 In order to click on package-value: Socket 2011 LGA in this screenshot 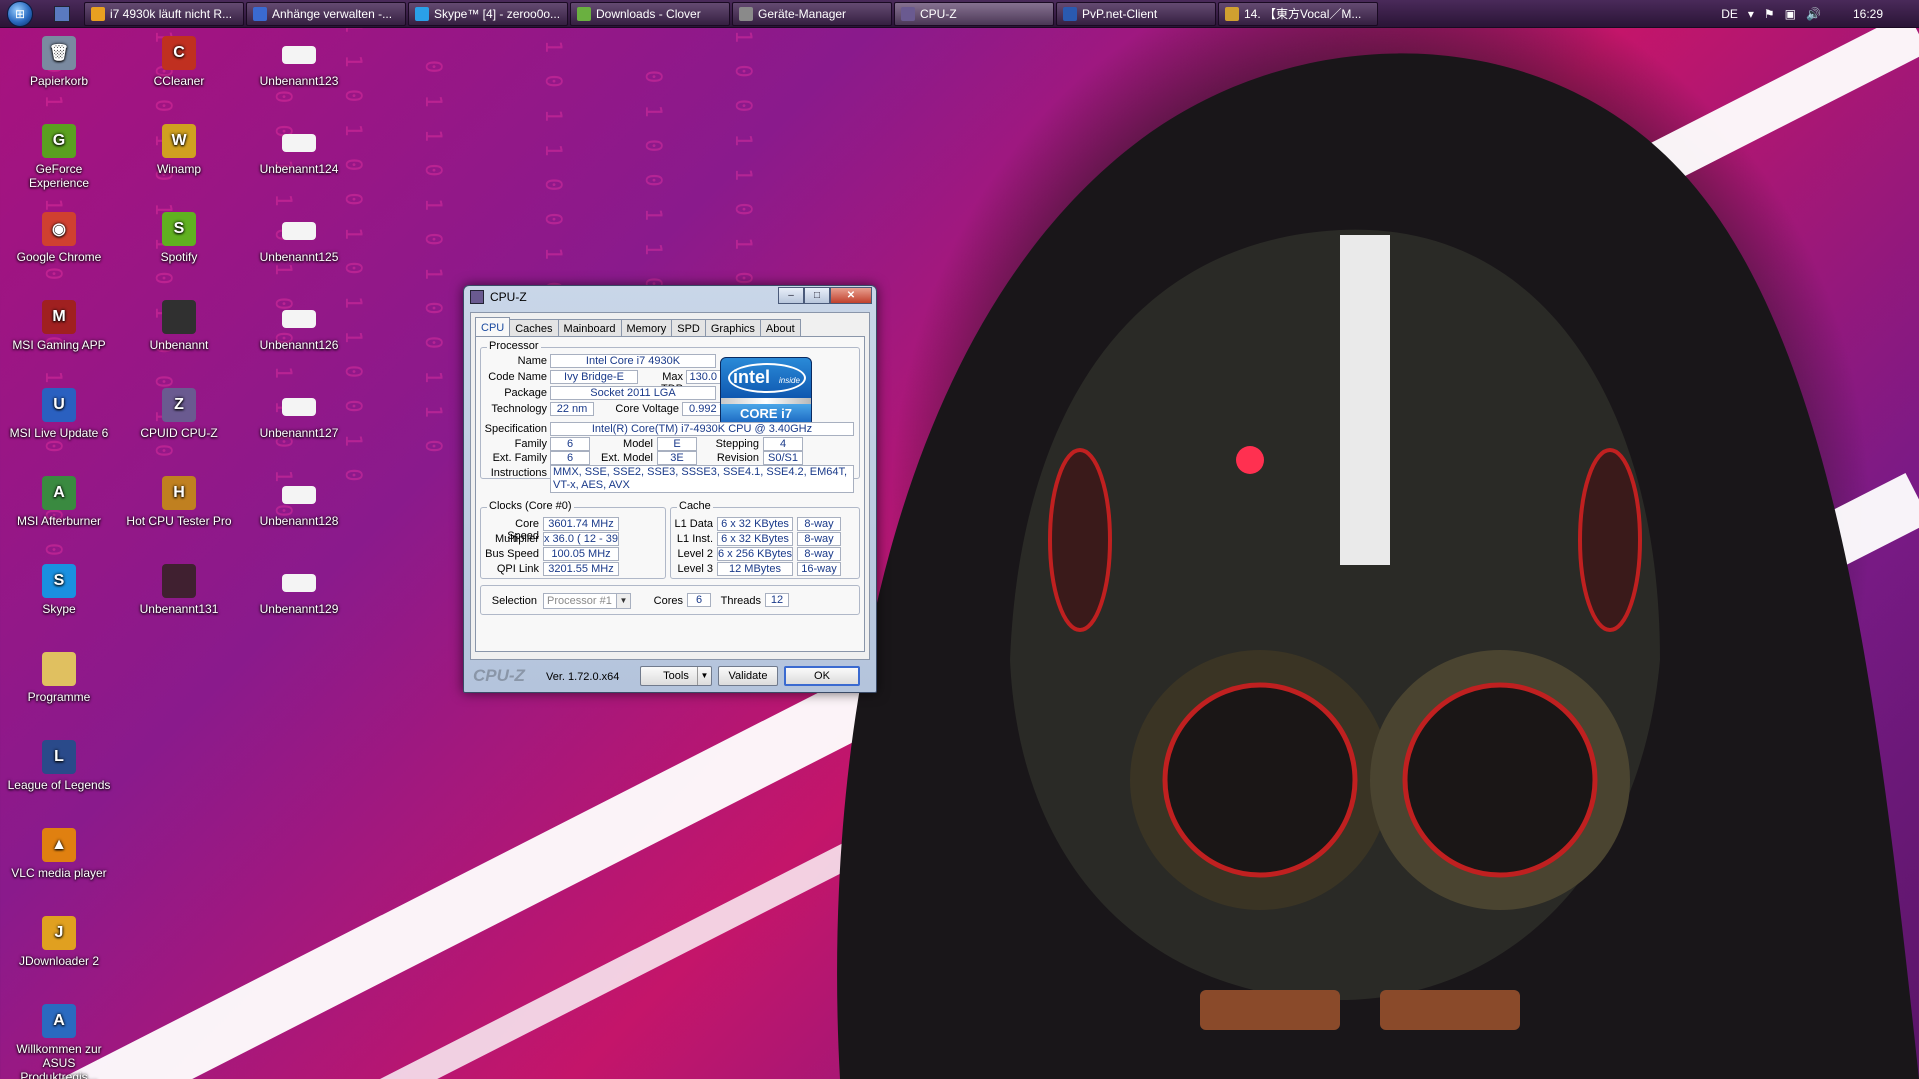, I will do `click(633, 393)`.